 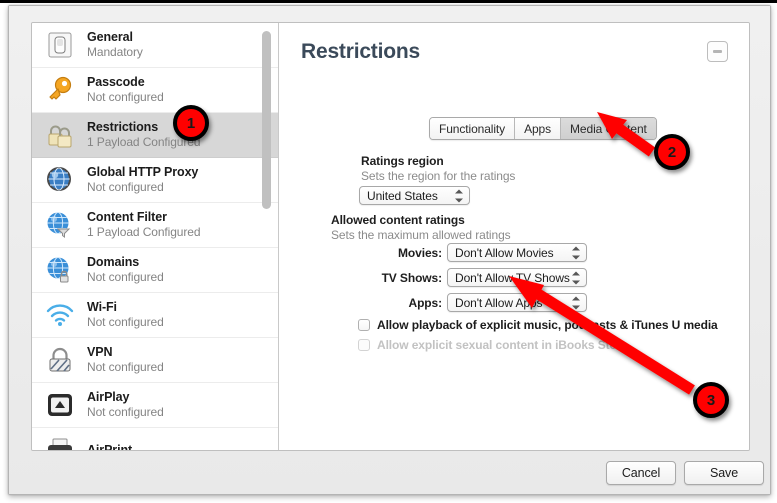 I want to click on padlocks-icon, so click(x=60, y=135).